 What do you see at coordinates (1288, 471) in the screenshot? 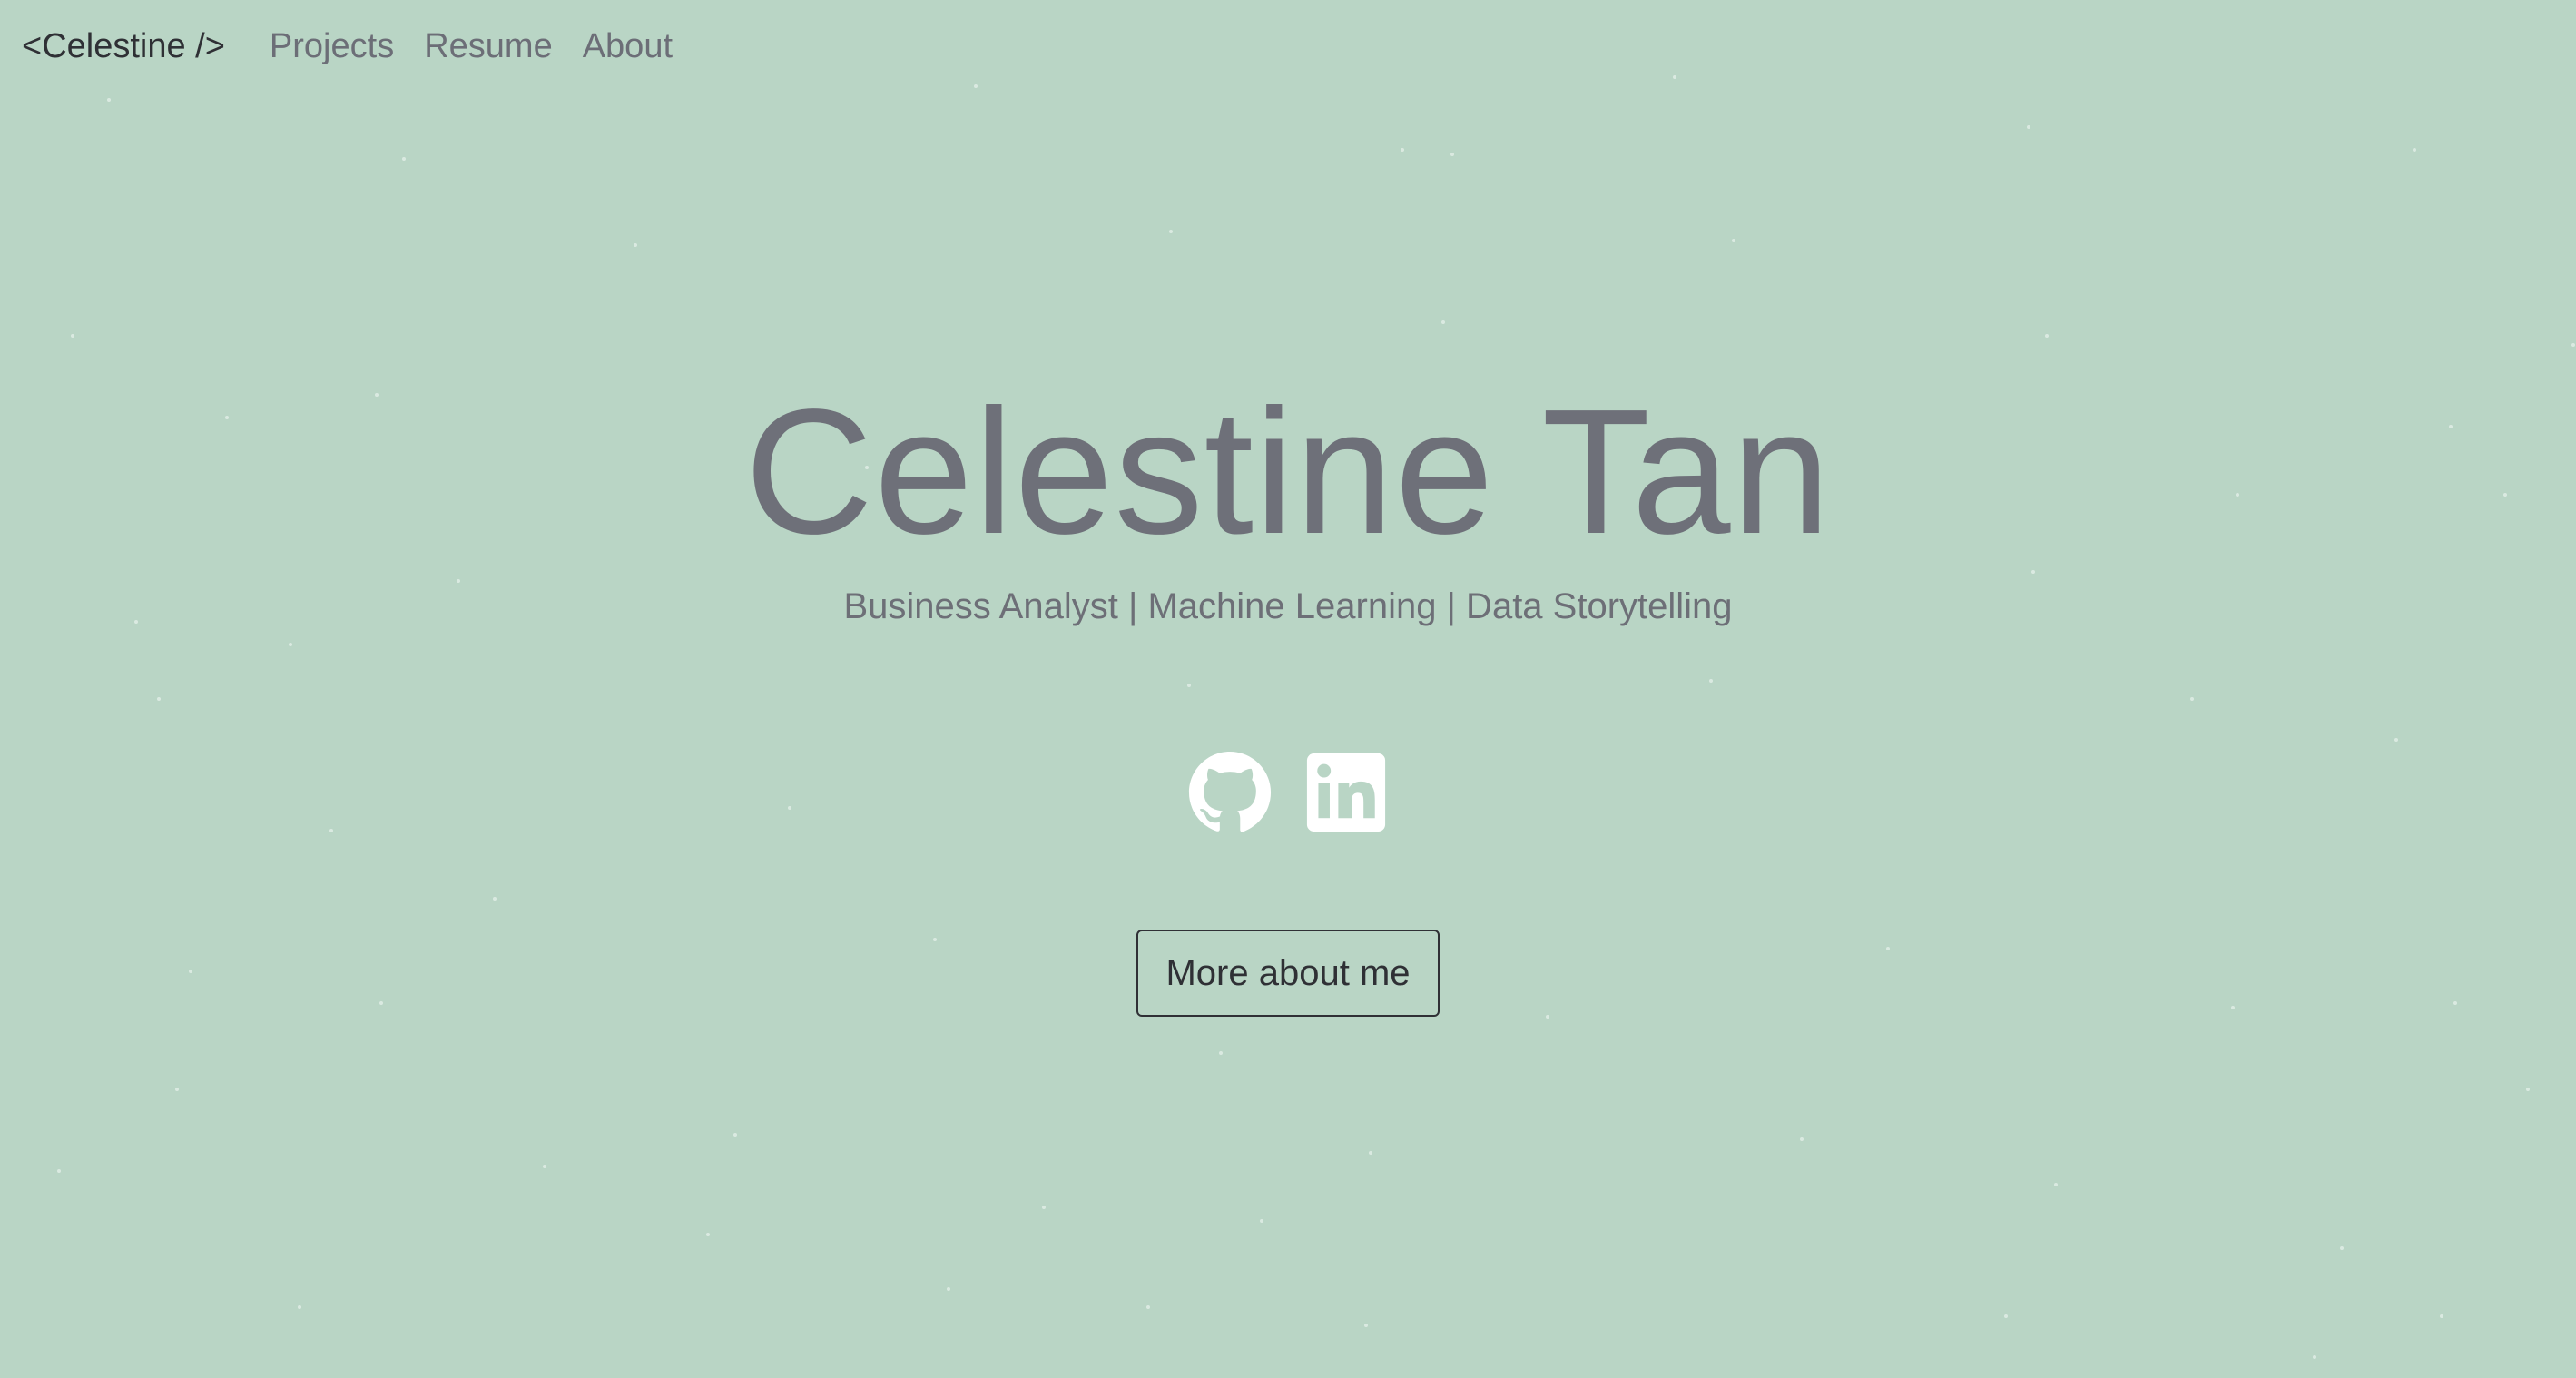
I see `hero-name: Celestine Tan` at bounding box center [1288, 471].